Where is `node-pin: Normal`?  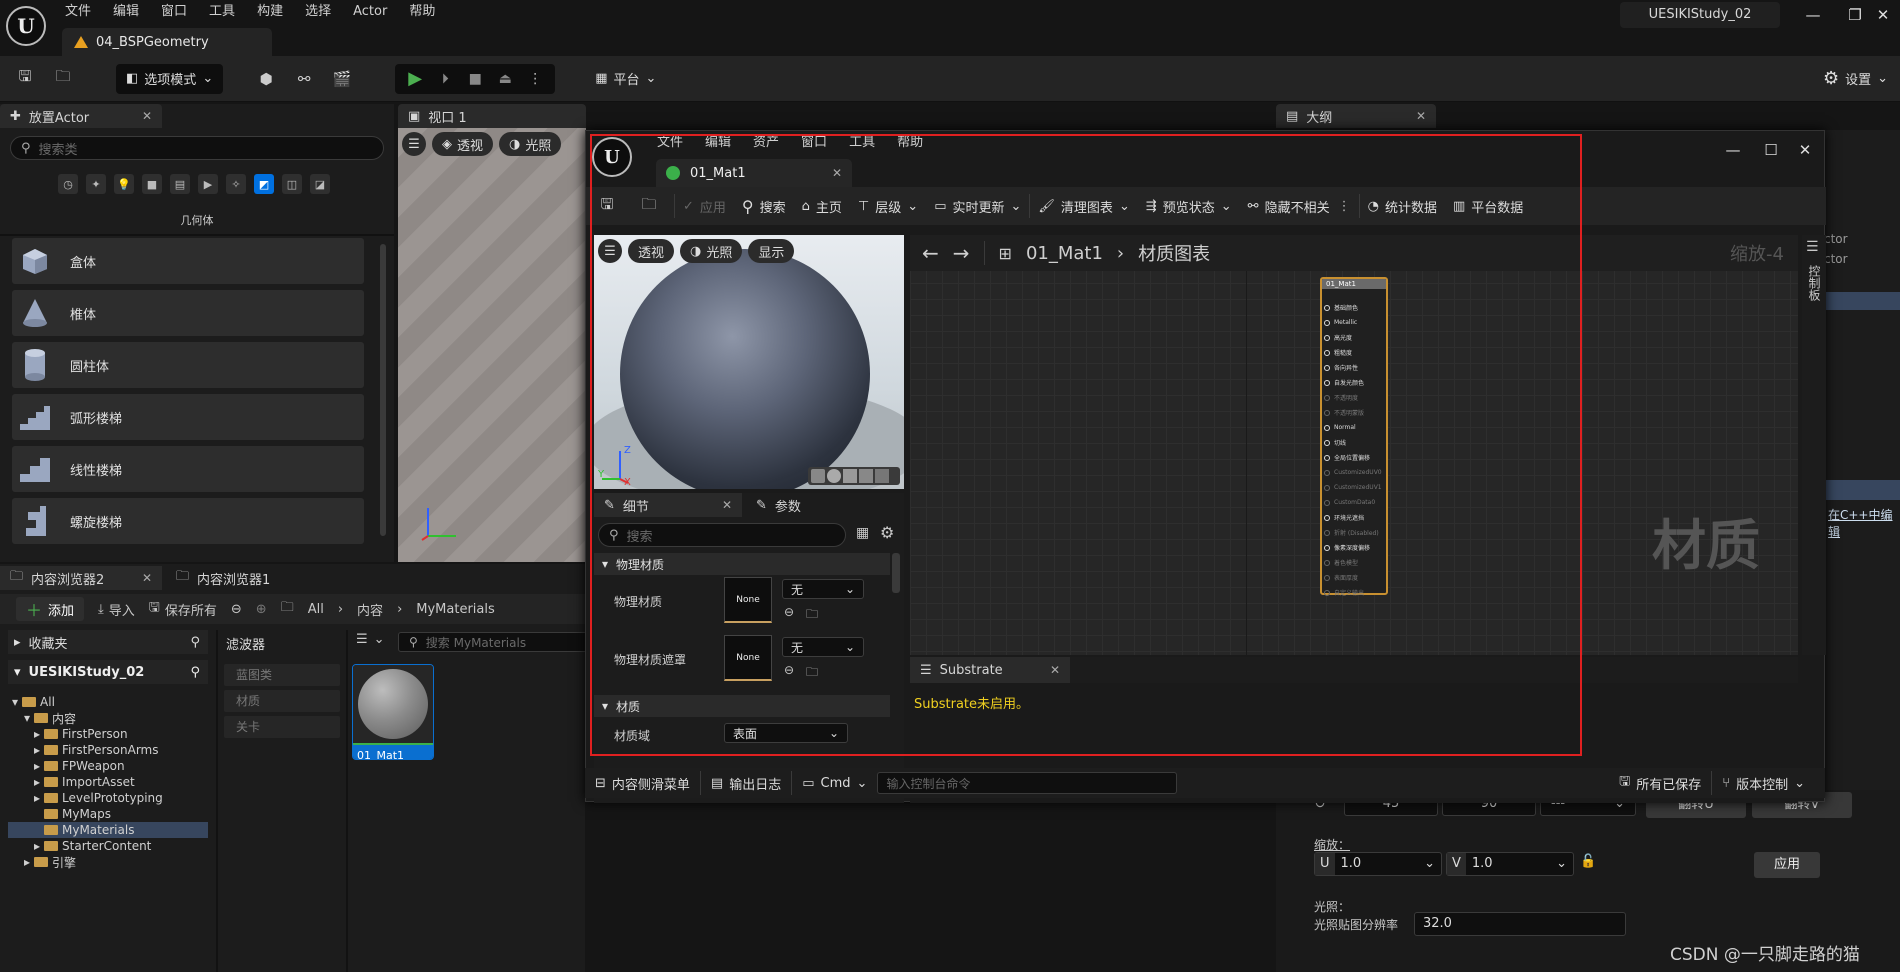 node-pin: Normal is located at coordinates (1340, 427).